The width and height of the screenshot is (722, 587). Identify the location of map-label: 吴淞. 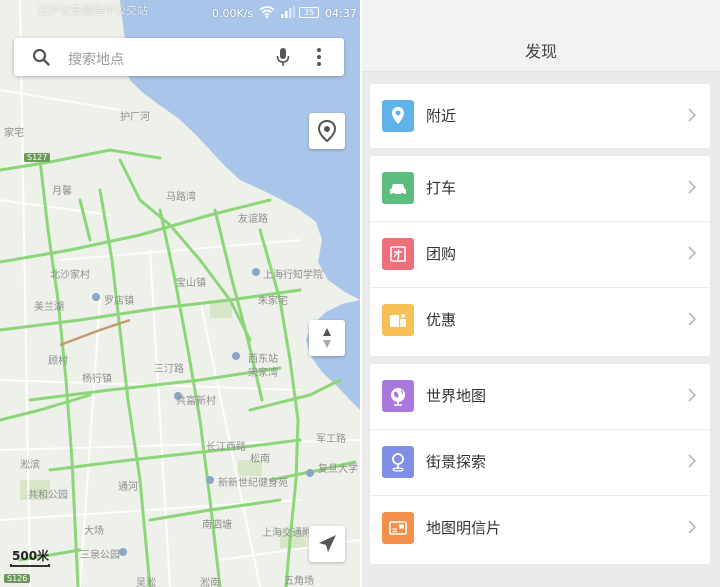
(146, 582).